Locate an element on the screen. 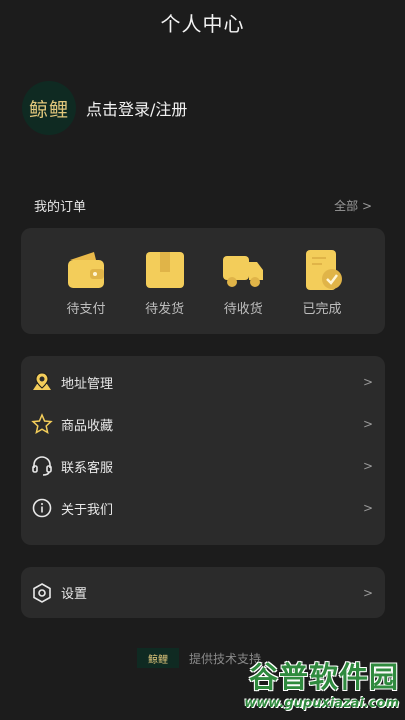 This screenshot has width=405, height=720. login-register-link: 点击登录/注册 is located at coordinates (136, 108).